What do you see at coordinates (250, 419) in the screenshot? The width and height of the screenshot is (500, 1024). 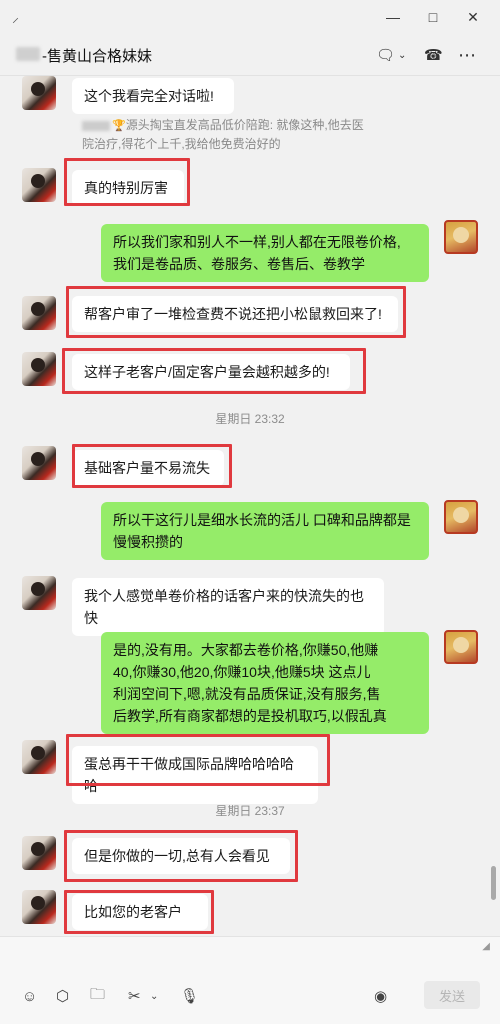 I see `timestamp: 星期日 23:32` at bounding box center [250, 419].